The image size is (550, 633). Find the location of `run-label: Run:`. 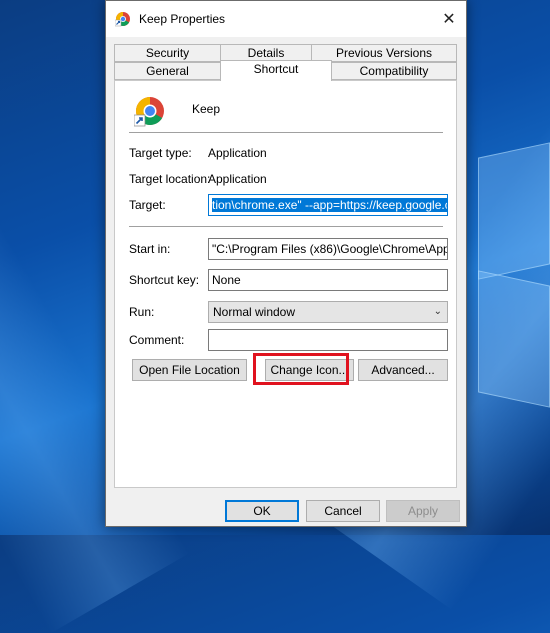

run-label: Run: is located at coordinates (142, 312).